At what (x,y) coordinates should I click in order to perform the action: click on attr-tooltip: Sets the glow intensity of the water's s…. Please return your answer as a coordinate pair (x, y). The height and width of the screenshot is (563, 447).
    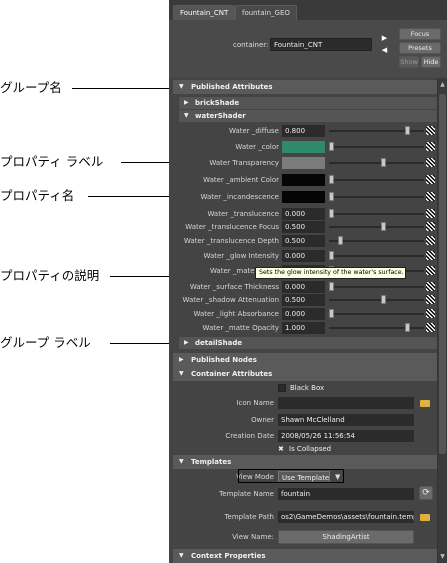
    Looking at the image, I should click on (330, 273).